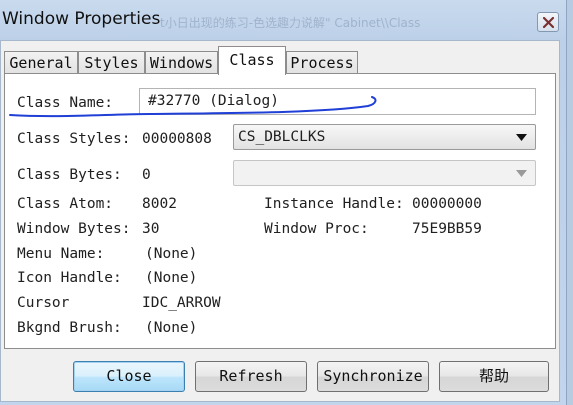 This screenshot has width=573, height=405. I want to click on cursor-value: IDC_ARROW, so click(181, 303).